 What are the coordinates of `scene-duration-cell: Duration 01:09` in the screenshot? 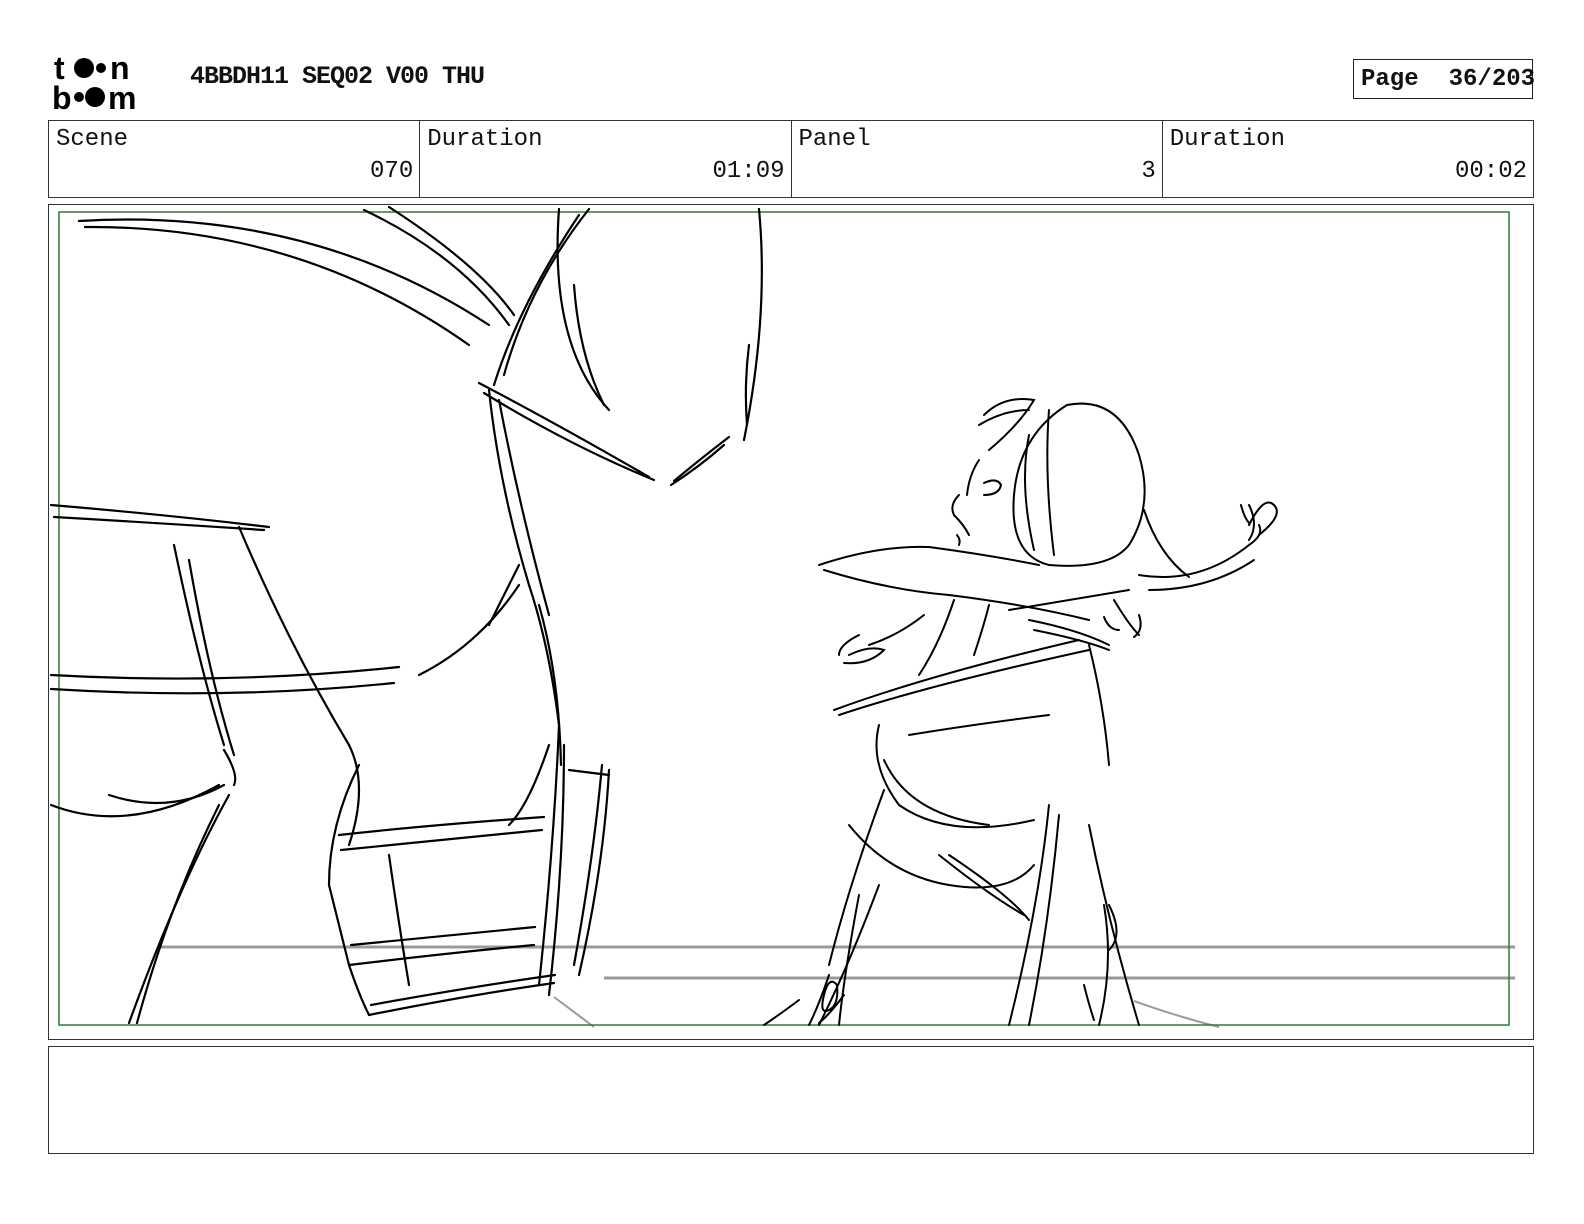 It's located at (606, 159).